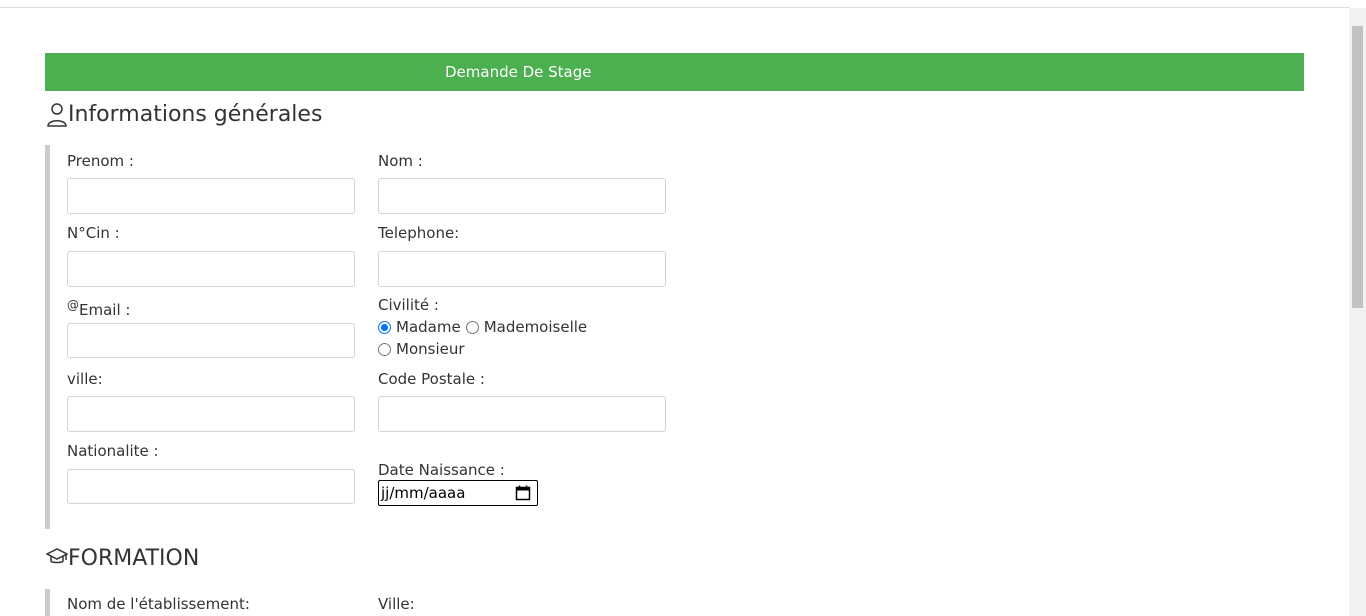 Image resolution: width=1366 pixels, height=616 pixels. What do you see at coordinates (105, 310) in the screenshot?
I see `email-label-text: Email :` at bounding box center [105, 310].